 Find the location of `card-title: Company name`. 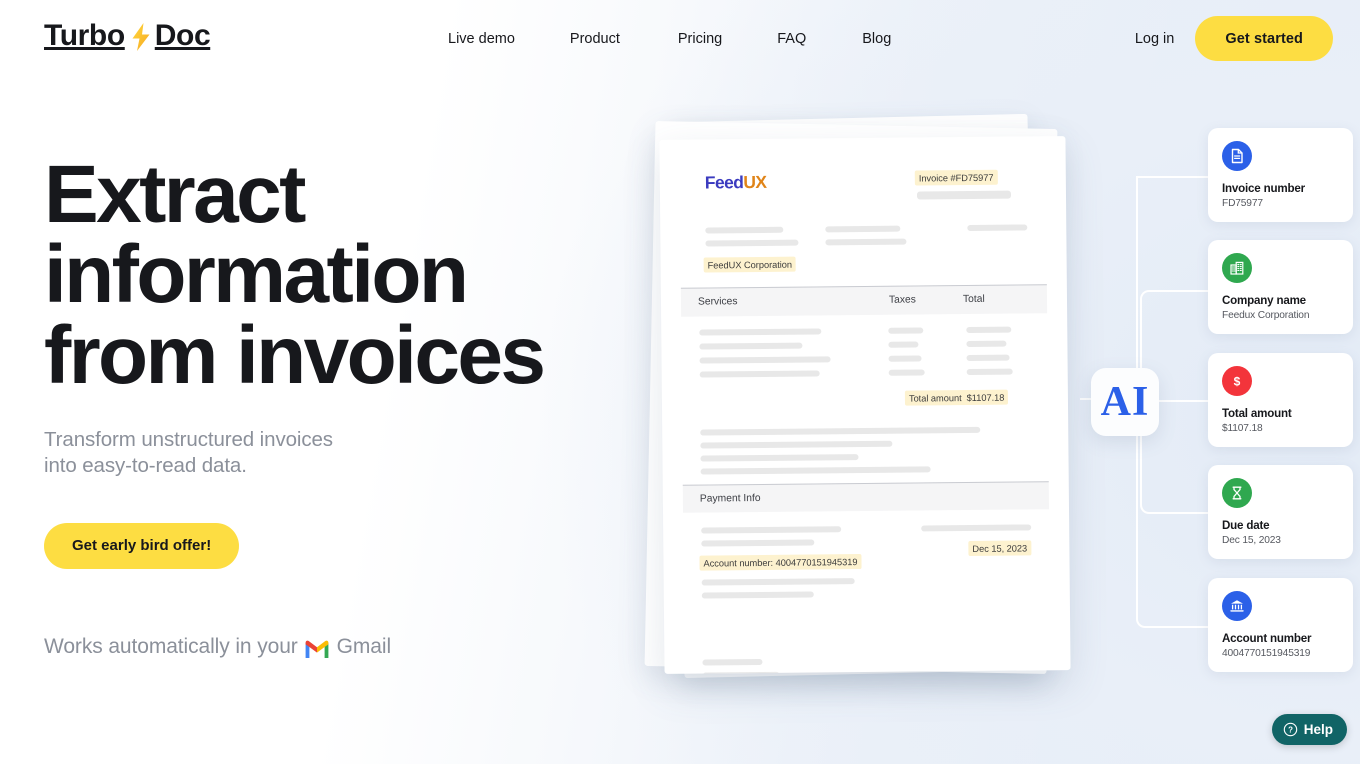

card-title: Company name is located at coordinates (1264, 300).